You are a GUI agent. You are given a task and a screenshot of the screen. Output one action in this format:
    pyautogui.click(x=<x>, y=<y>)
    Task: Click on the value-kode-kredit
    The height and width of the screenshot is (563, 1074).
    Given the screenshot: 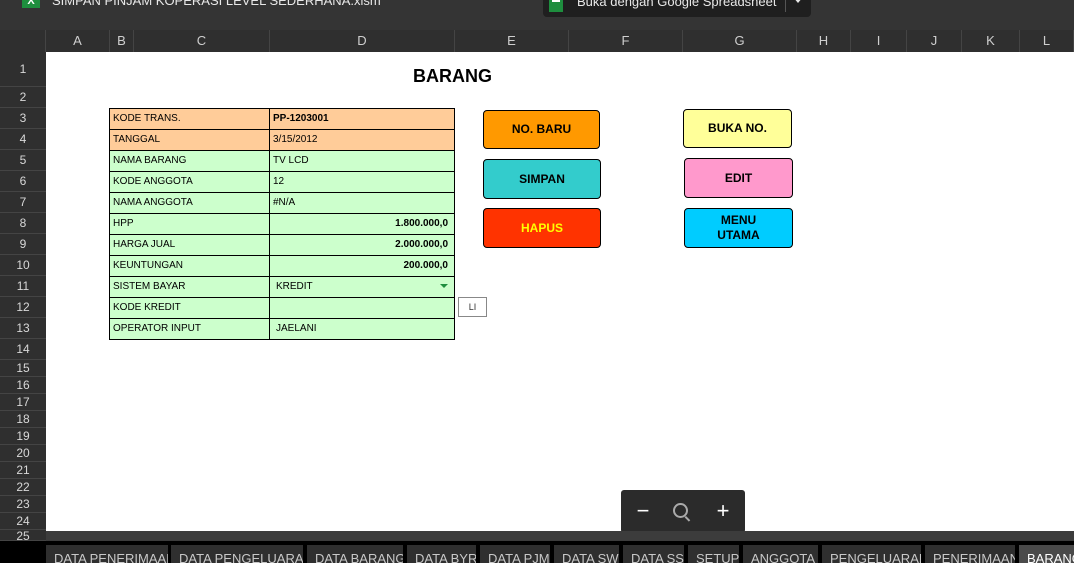 What is the action you would take?
    pyautogui.click(x=362, y=308)
    